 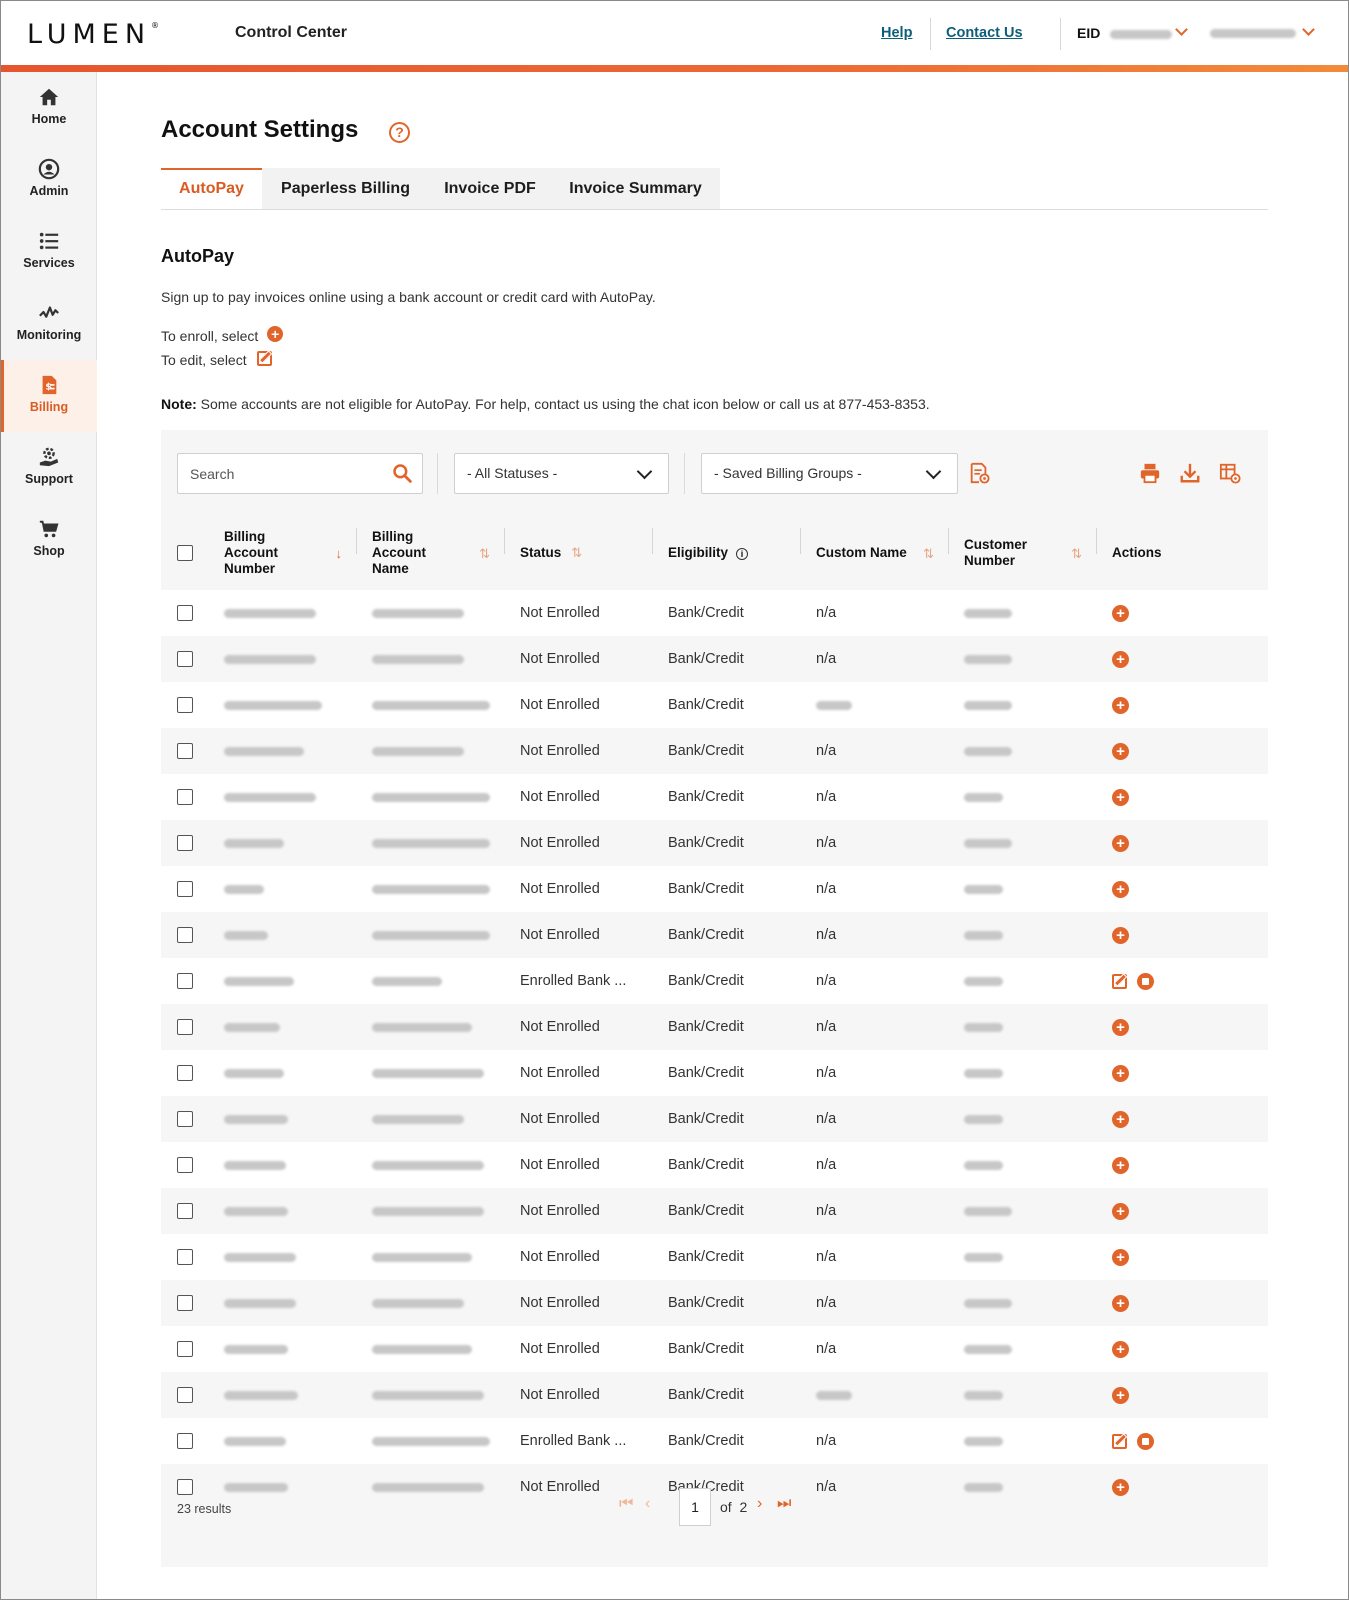 What do you see at coordinates (49, 324) in the screenshot?
I see `sidebar-item-monitoring: Monitoring` at bounding box center [49, 324].